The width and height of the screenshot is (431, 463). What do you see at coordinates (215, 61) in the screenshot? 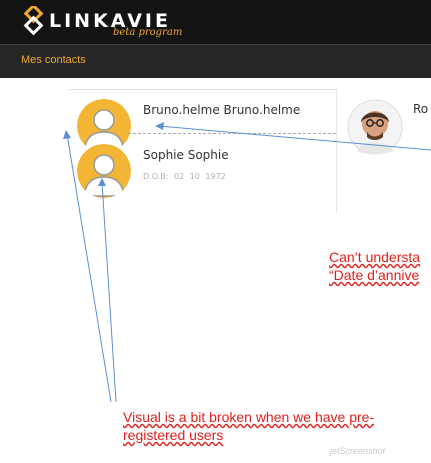
I see `nav-bar: Mes contacts` at bounding box center [215, 61].